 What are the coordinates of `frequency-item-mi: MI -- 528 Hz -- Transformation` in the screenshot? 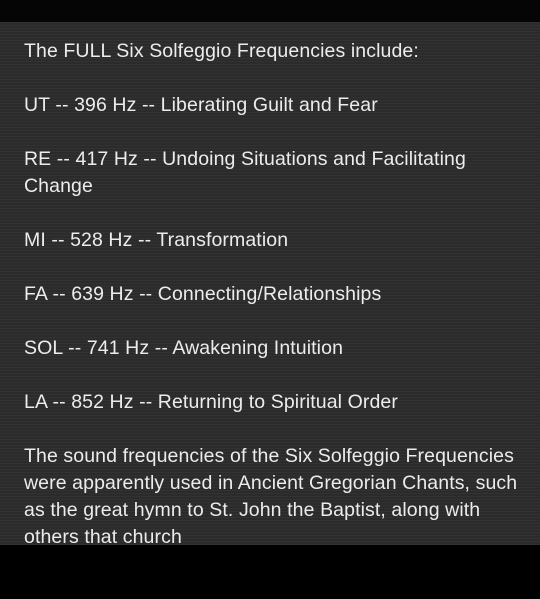 It's located at (156, 240).